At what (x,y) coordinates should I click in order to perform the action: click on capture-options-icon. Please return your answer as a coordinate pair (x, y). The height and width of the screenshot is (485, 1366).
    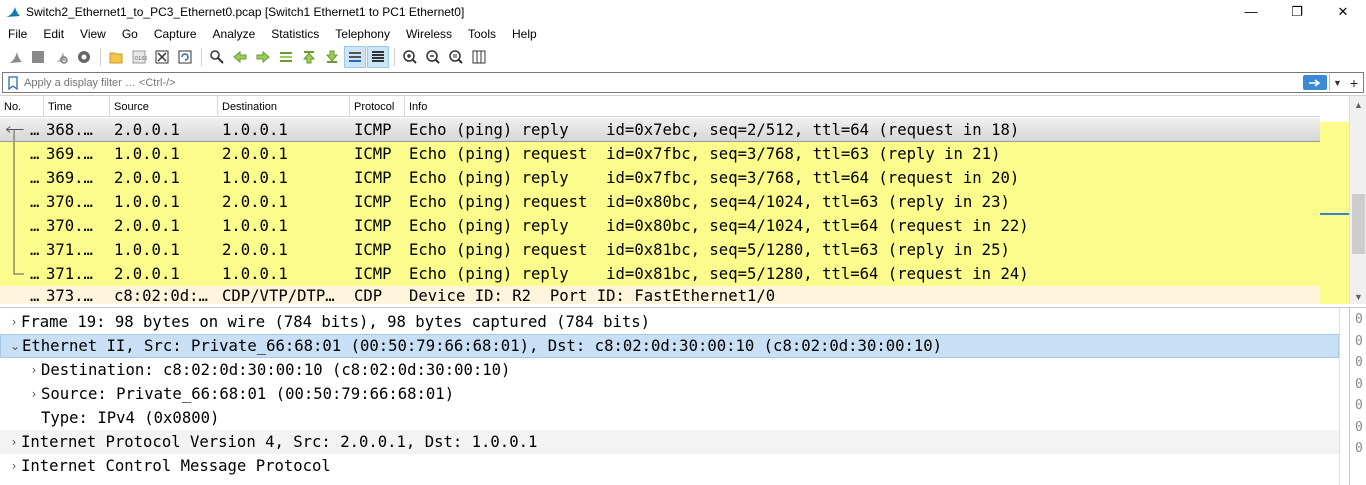
    Looking at the image, I should click on (84, 57).